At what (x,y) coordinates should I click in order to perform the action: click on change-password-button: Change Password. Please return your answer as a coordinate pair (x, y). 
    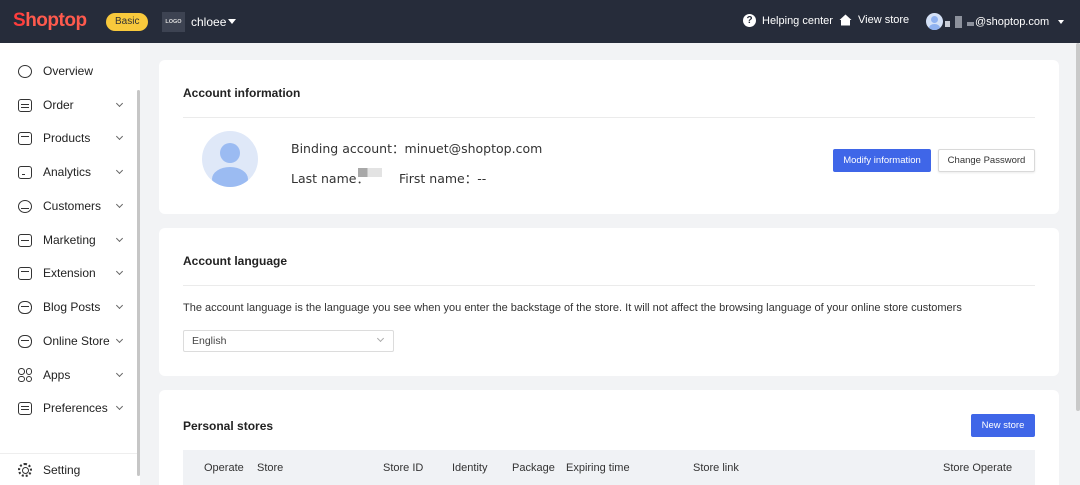
    Looking at the image, I should click on (986, 160).